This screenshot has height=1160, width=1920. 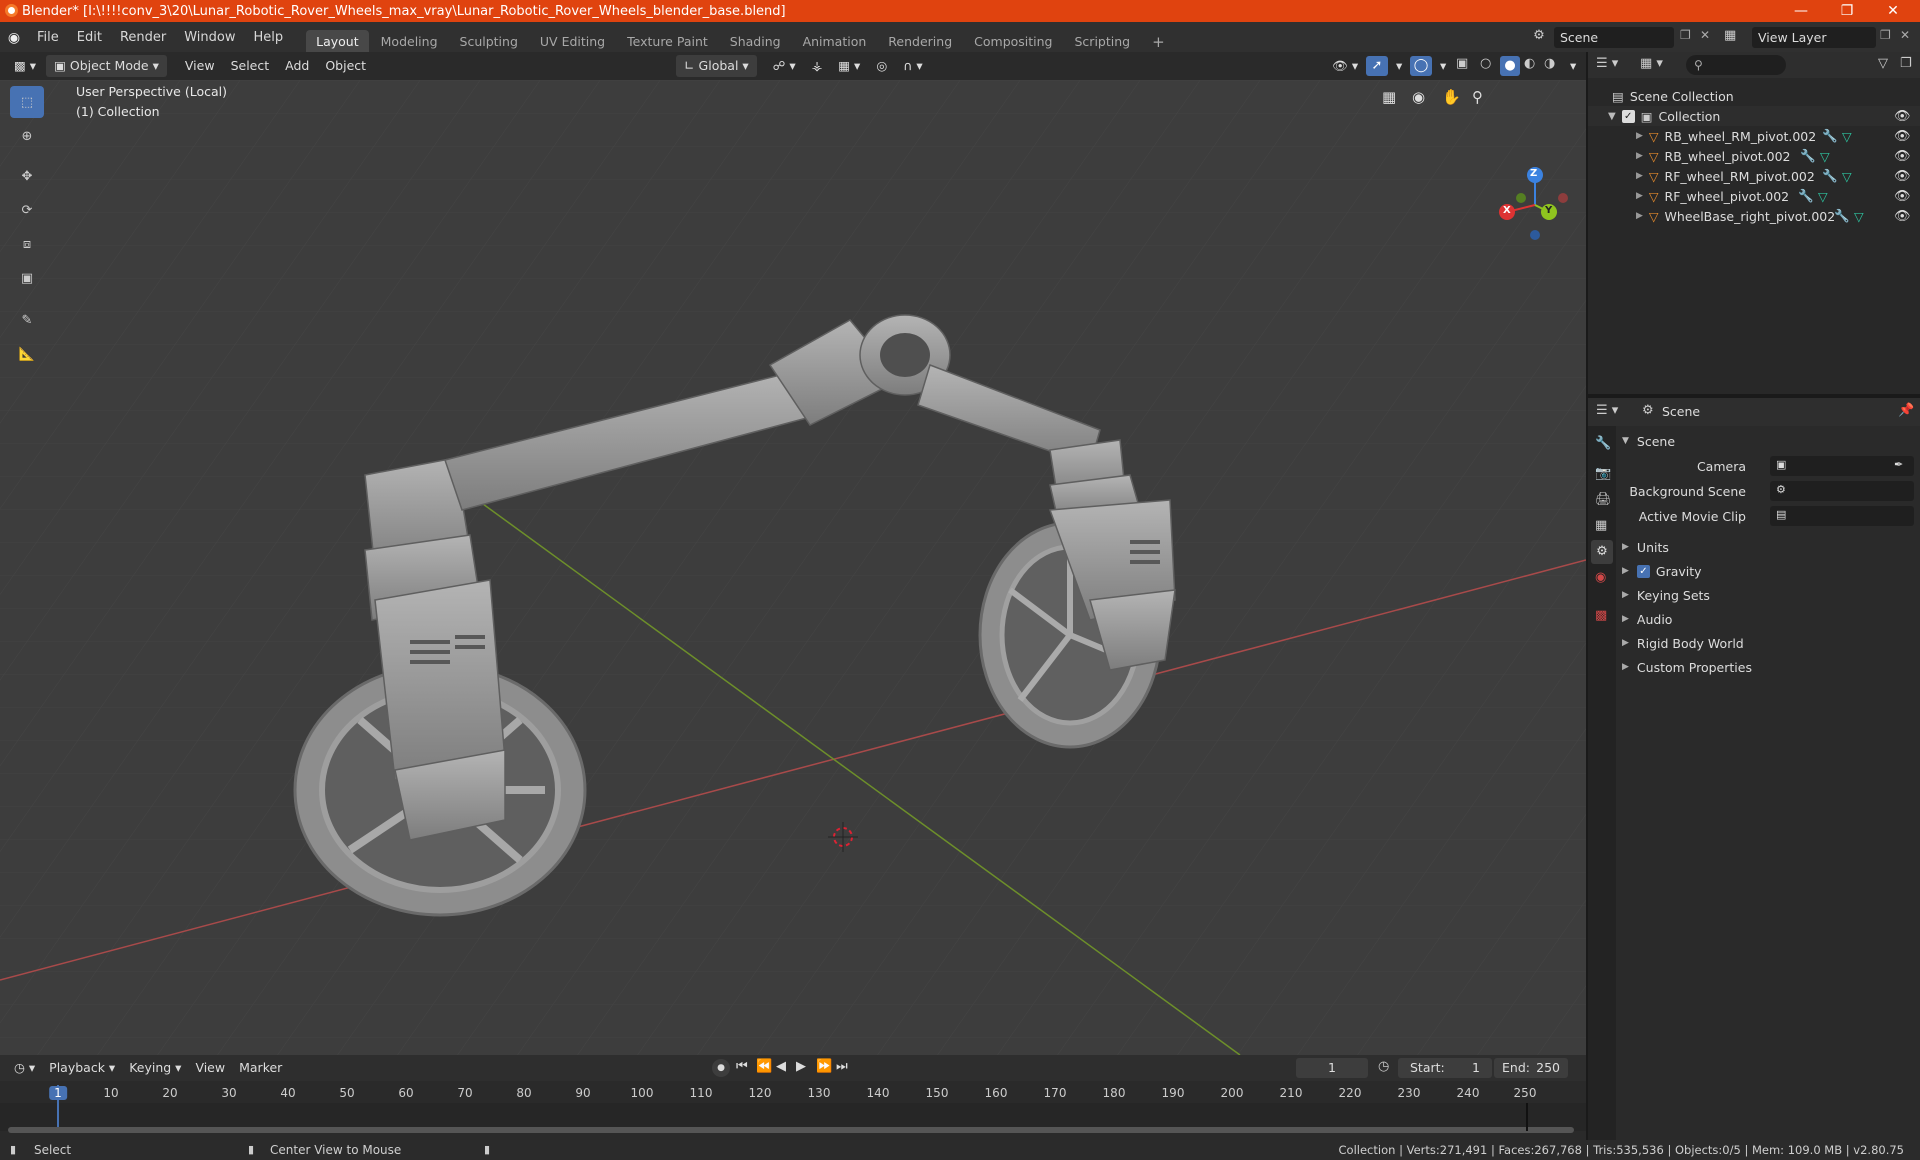 I want to click on outliner-collection: ▼ ✓ ▣ Collection 👁, so click(x=1754, y=116).